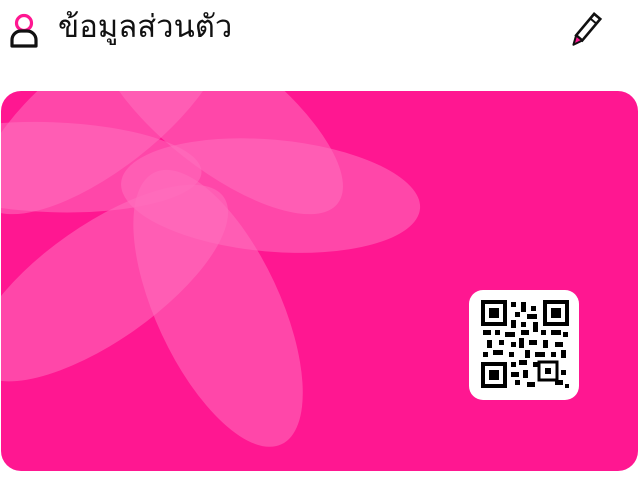 This screenshot has width=638, height=480. I want to click on edit-profile-button, so click(585, 31).